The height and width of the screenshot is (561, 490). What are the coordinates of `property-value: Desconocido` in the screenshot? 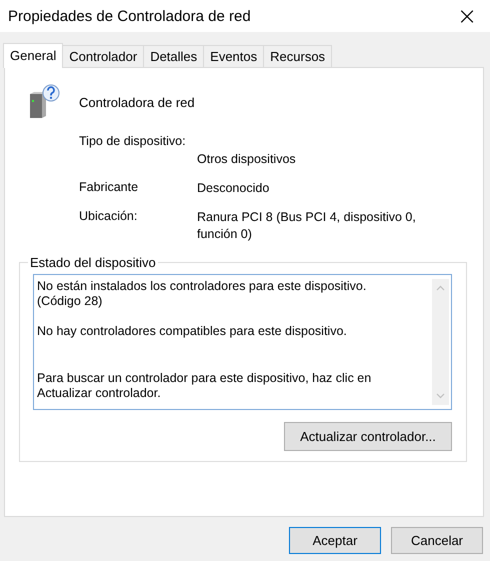 It's located at (233, 188).